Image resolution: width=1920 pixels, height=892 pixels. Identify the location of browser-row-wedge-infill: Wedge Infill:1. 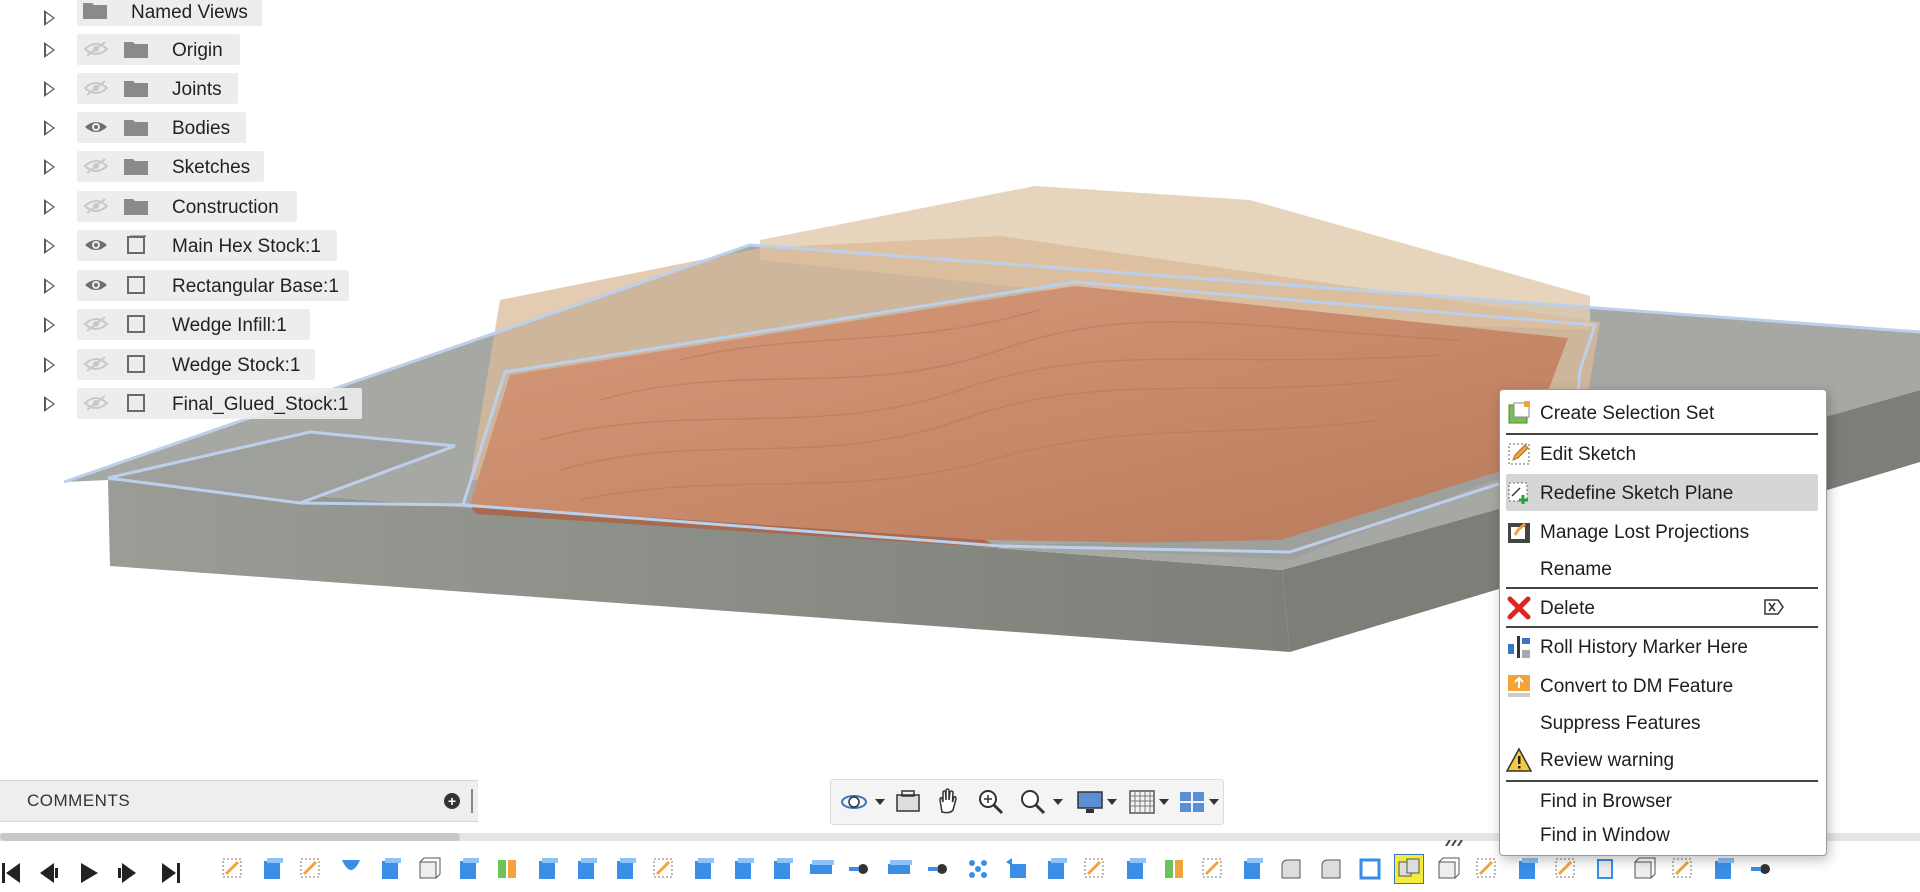
(180, 326).